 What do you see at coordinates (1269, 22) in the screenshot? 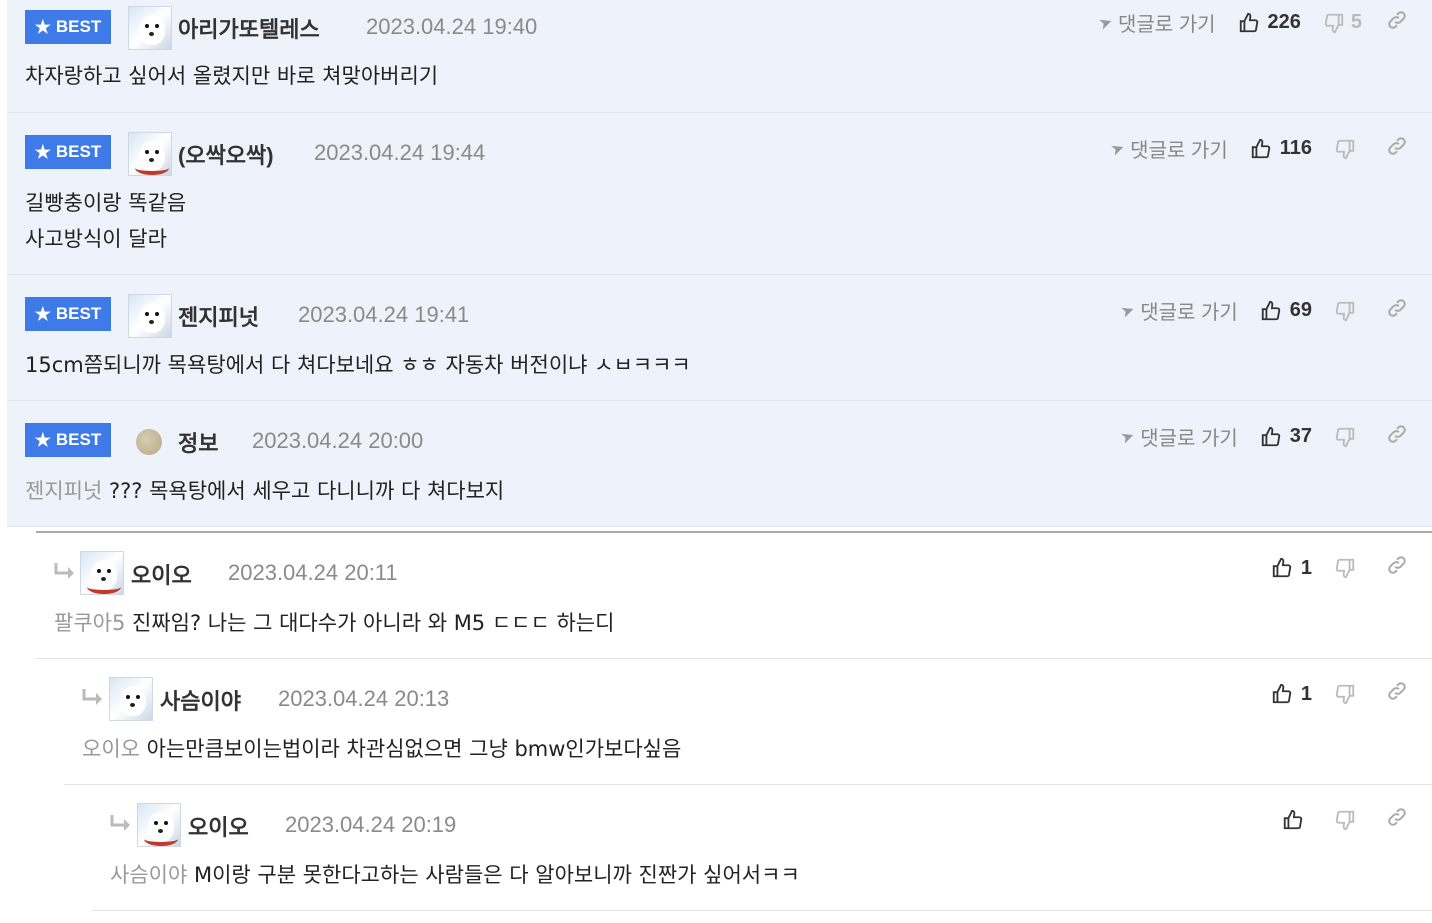
I see `upvote-button: 226` at bounding box center [1269, 22].